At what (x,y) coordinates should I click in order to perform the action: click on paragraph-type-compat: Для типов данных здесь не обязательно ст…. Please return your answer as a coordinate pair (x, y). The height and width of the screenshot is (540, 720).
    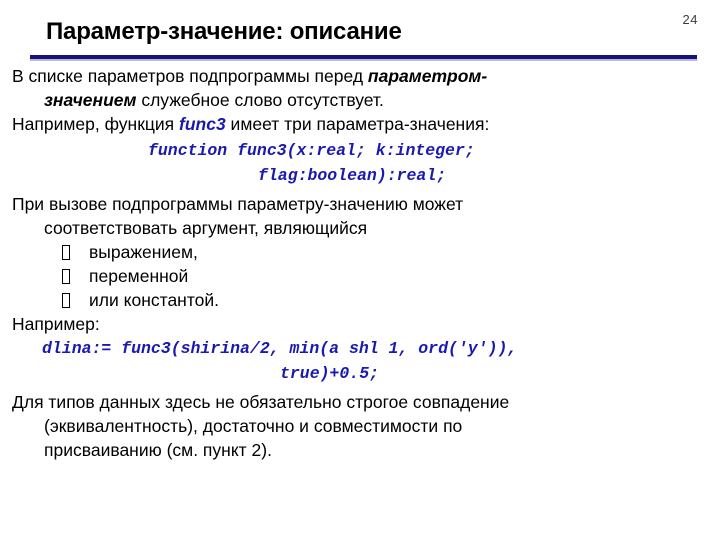
    Looking at the image, I should click on (360, 426).